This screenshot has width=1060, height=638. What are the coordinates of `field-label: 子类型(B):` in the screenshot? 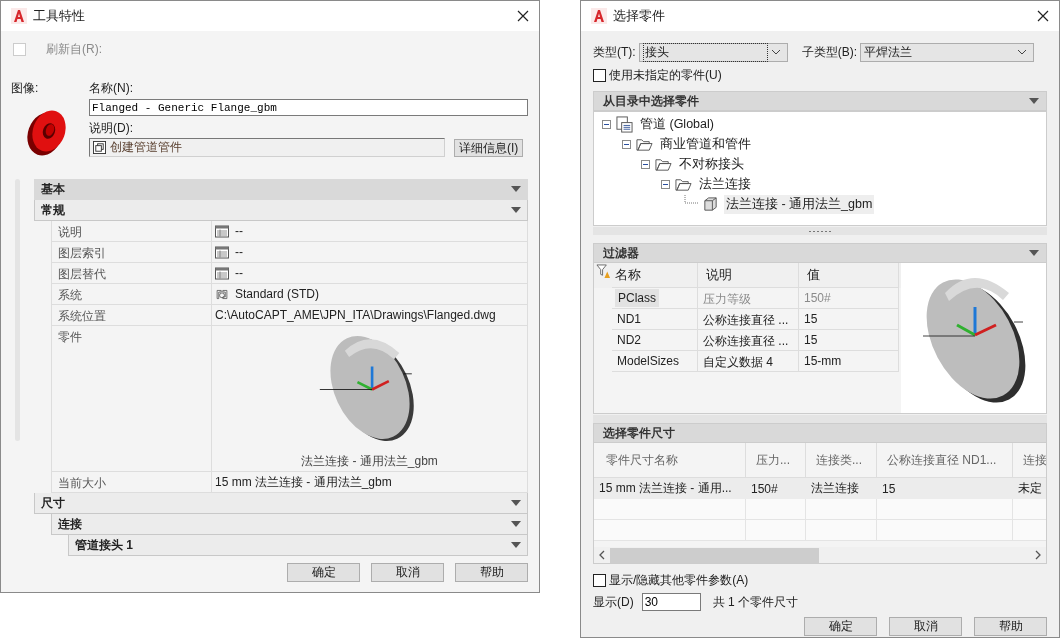 It's located at (829, 52).